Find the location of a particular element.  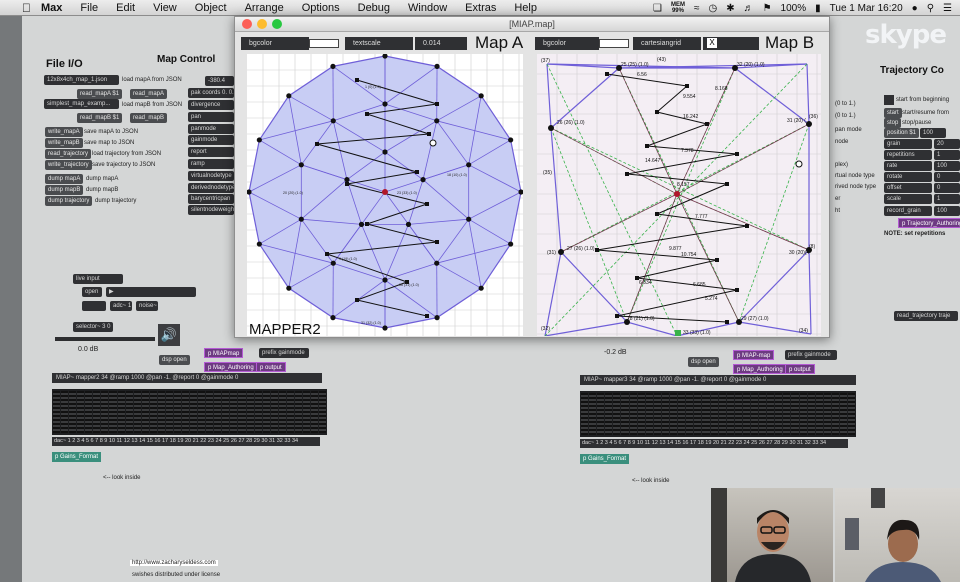

menu-debug: Debug is located at coordinates (374, 8).